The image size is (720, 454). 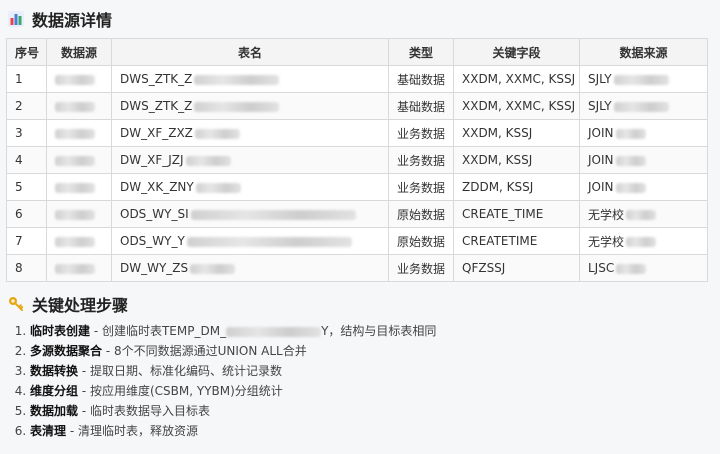 I want to click on cell-fields-text: QFZSSJ, so click(x=484, y=268).